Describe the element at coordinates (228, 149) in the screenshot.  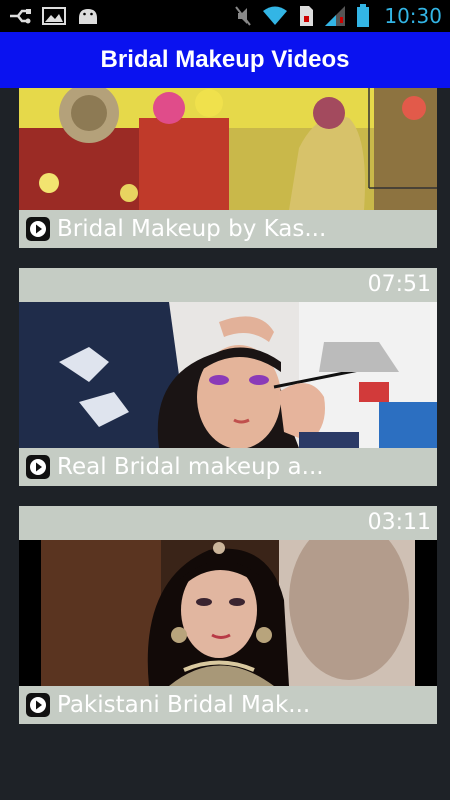
I see `video-thumbnail` at that location.